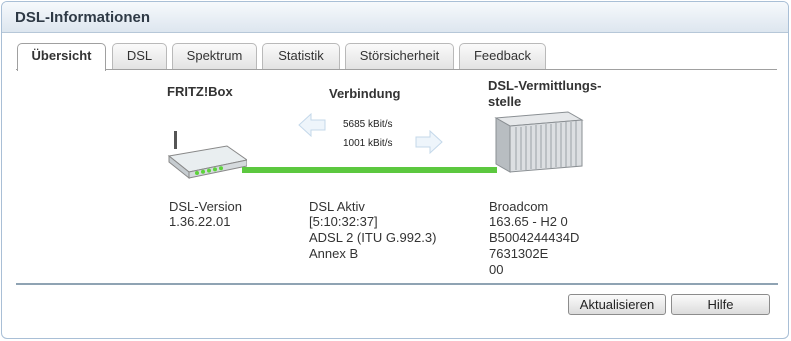 Image resolution: width=791 pixels, height=341 pixels. Describe the element at coordinates (200, 221) in the screenshot. I see `fritzbox-line-2: 1.36.22.01` at that location.